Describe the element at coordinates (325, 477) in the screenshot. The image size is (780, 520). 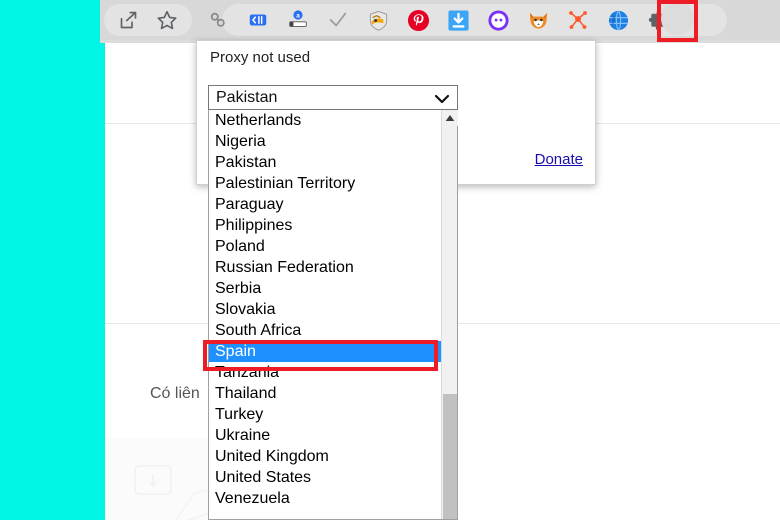
I see `dropdown-option: United States` at that location.